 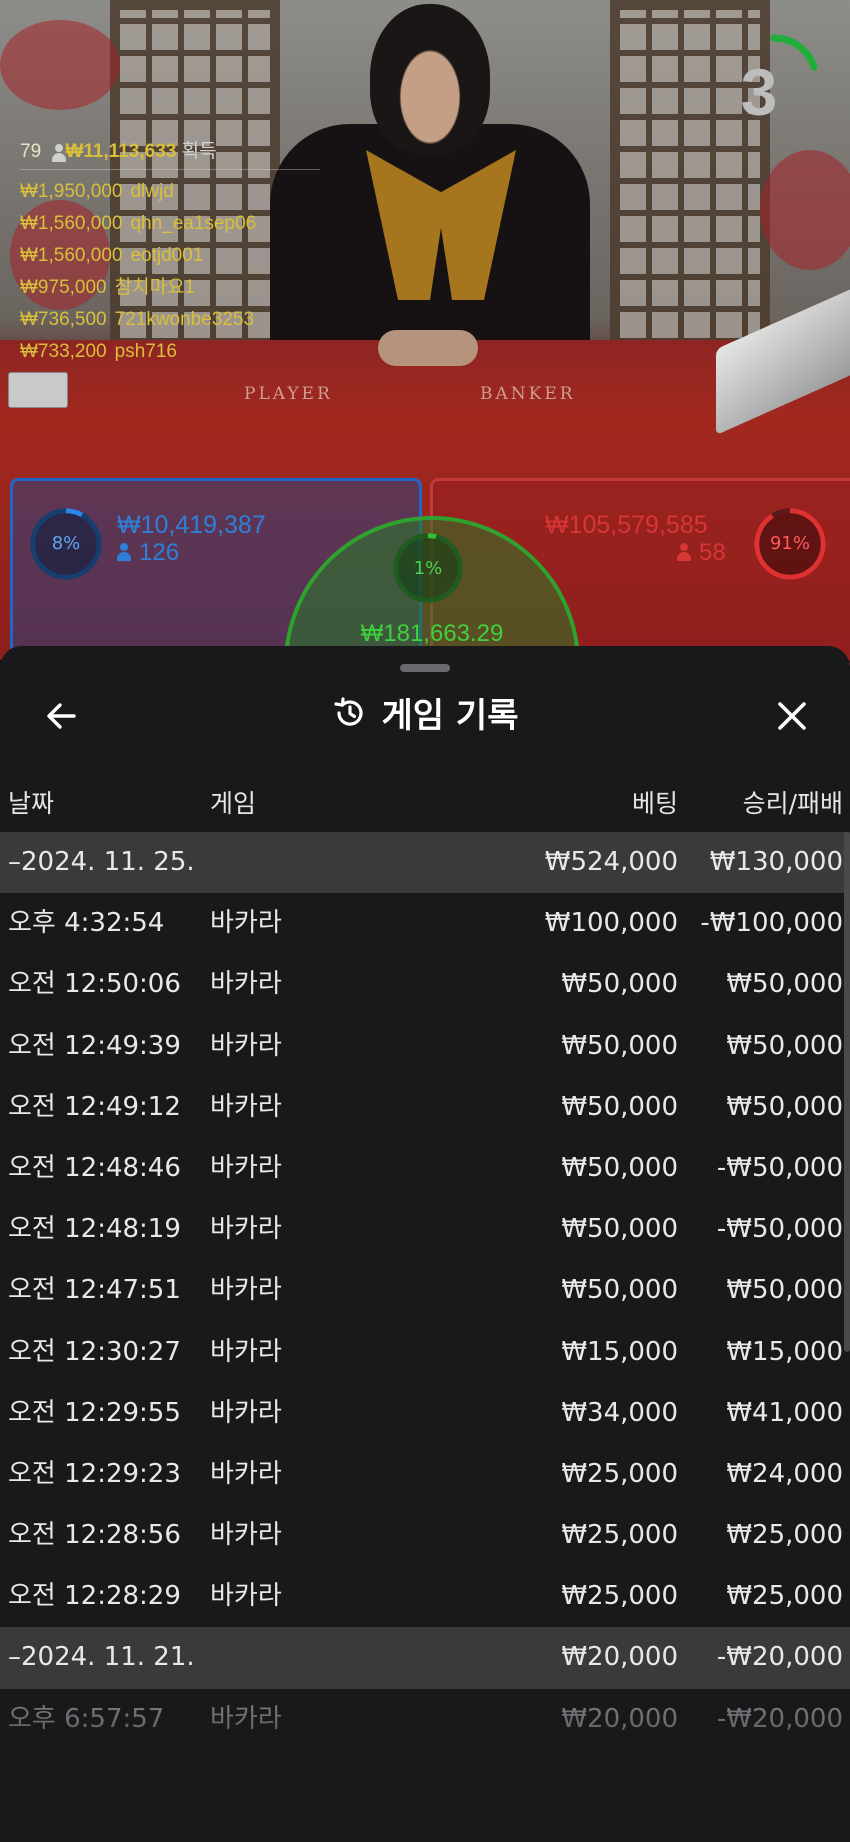 I want to click on winner-username: psh716, so click(x=145, y=351).